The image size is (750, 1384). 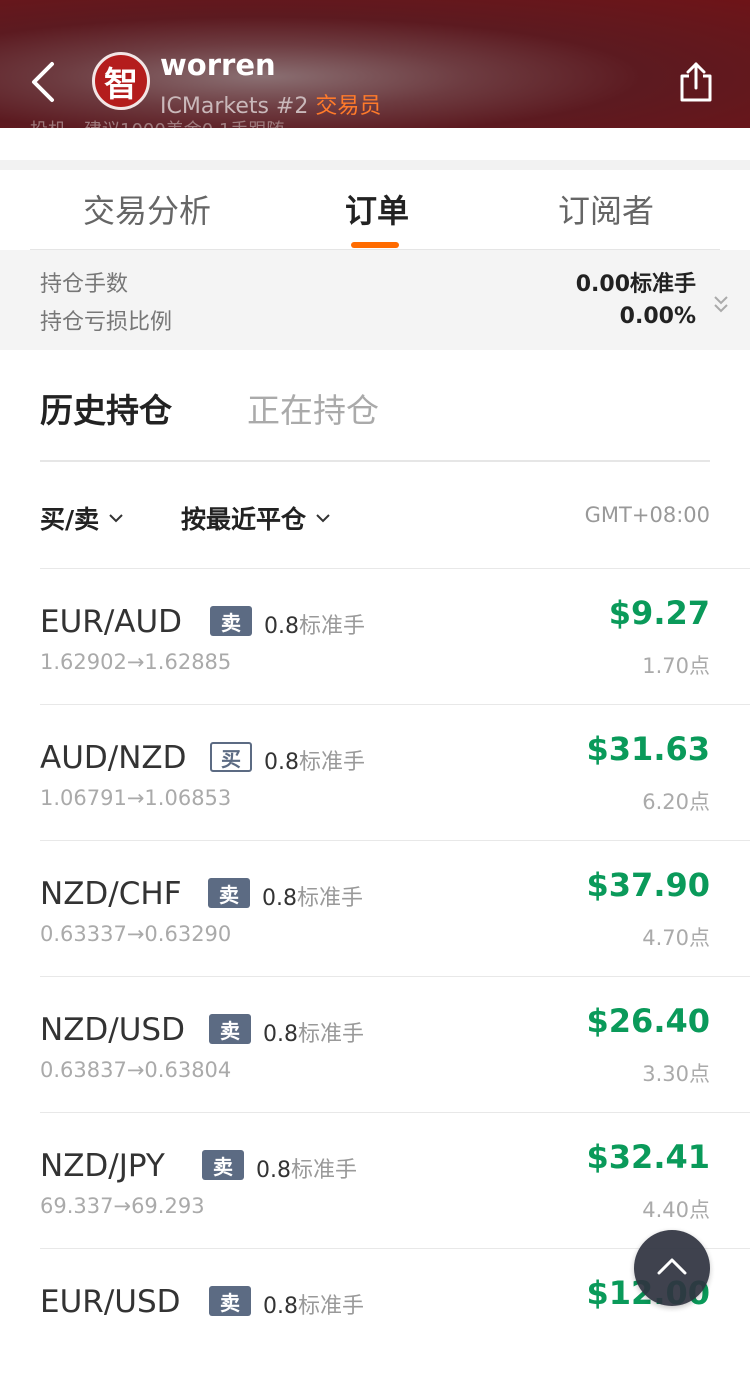 I want to click on broker-label: ICMarkets #2, so click(x=238, y=106).